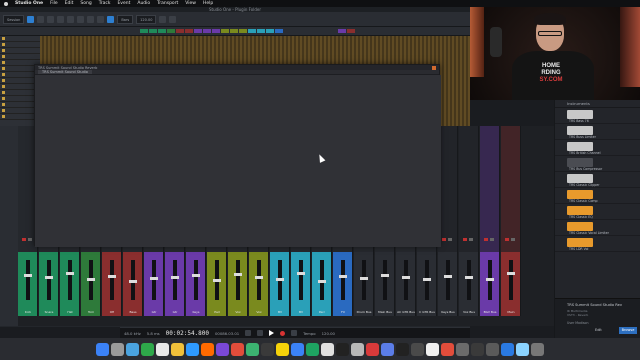 This screenshot has width=640, height=360. Describe the element at coordinates (597, 180) in the screenshot. I see `browser-item: TRS Classic Clipper` at that location.